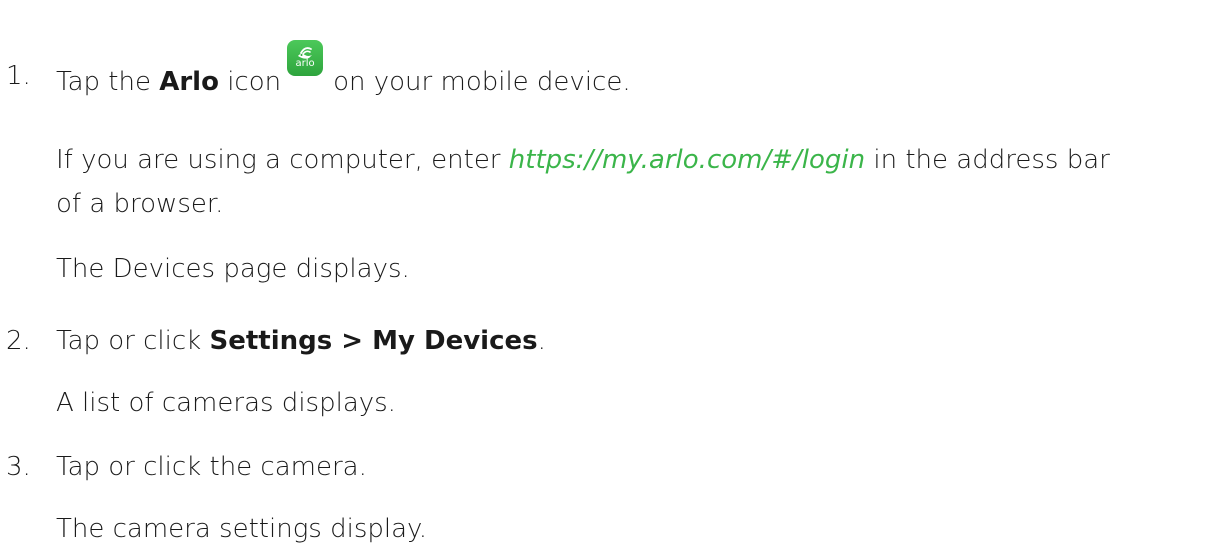 The height and width of the screenshot is (547, 1206). I want to click on step-2-number: 2., so click(18, 341).